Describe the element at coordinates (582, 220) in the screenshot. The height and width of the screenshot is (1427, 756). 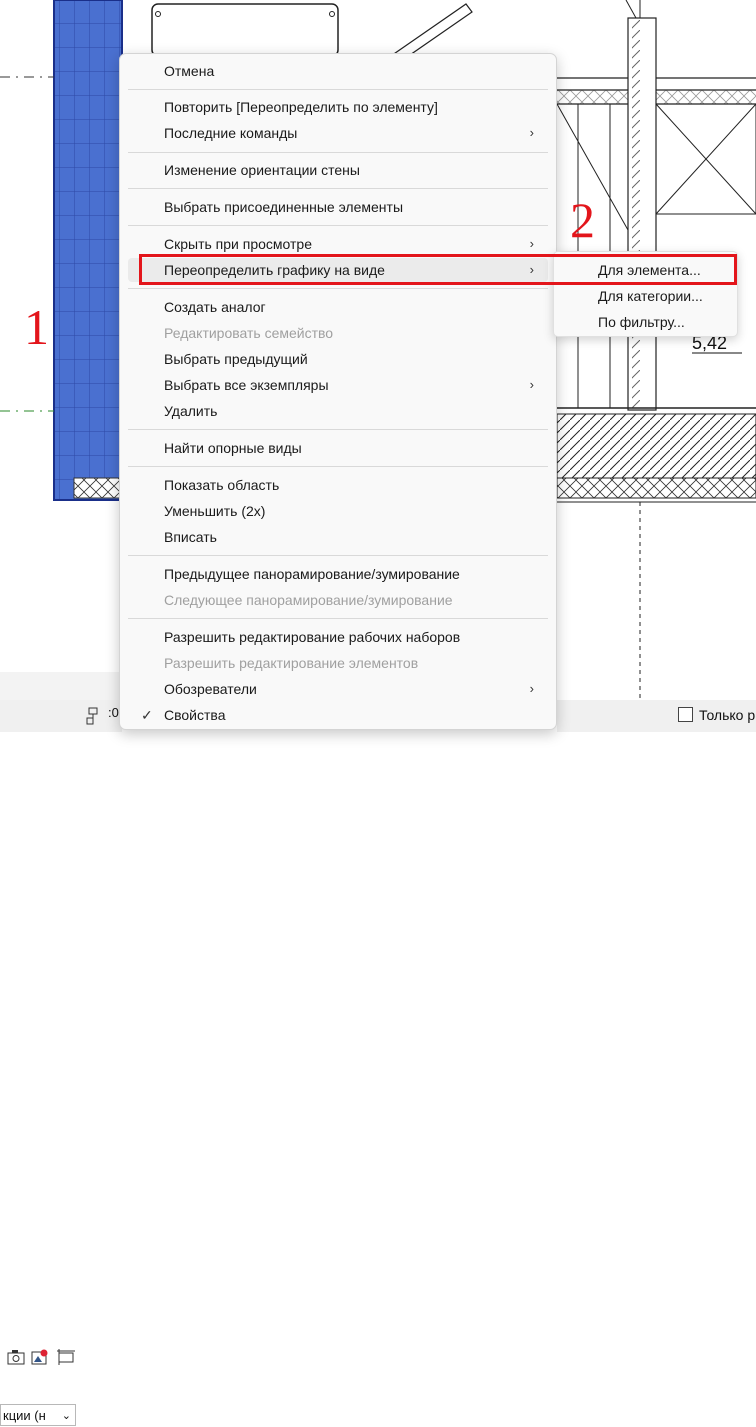
I see `annotation-label-2: 2` at that location.